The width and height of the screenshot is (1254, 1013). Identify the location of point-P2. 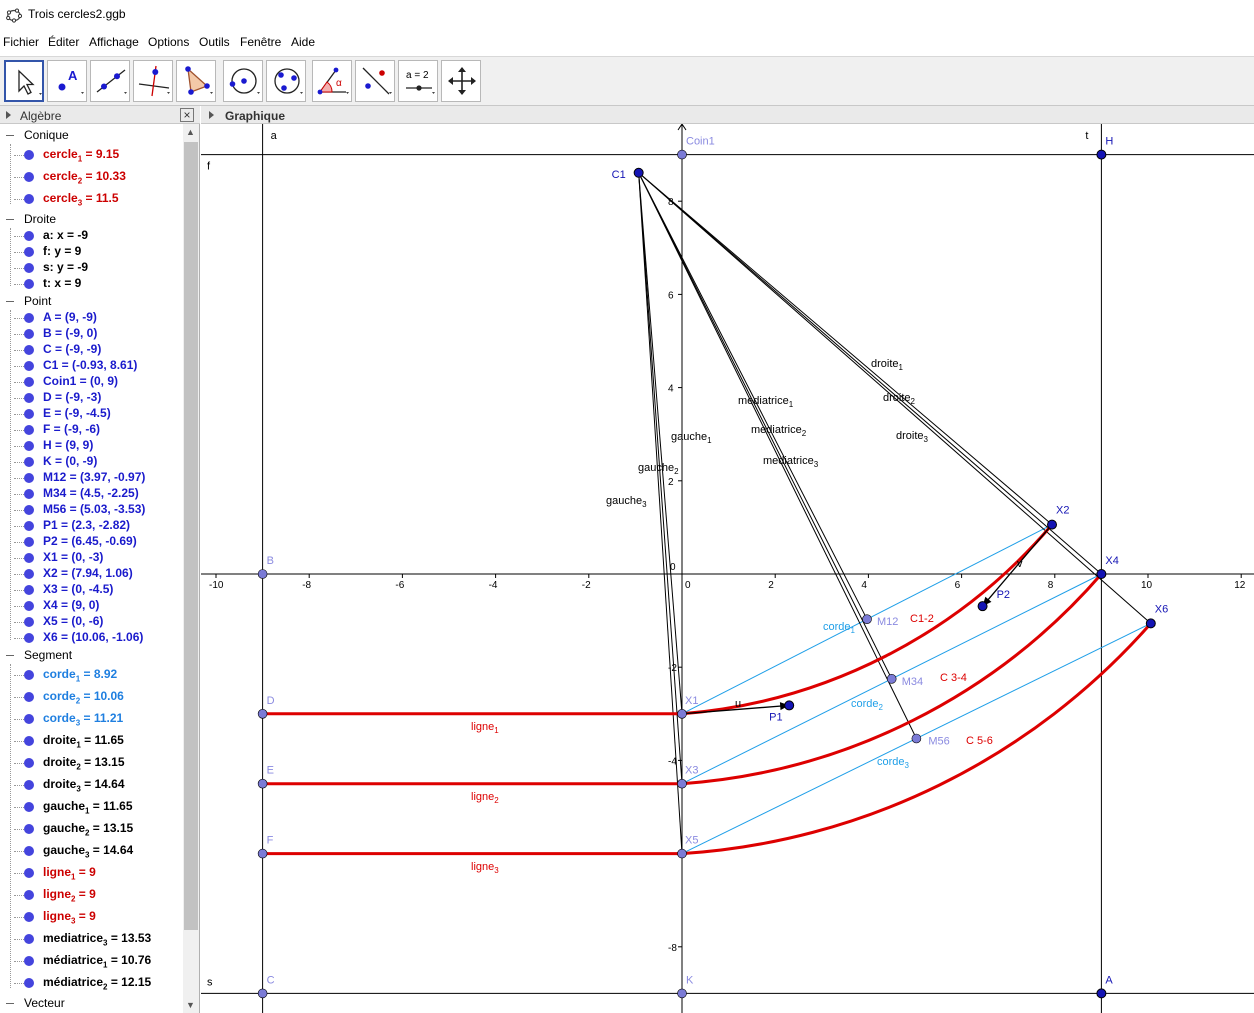
(982, 606).